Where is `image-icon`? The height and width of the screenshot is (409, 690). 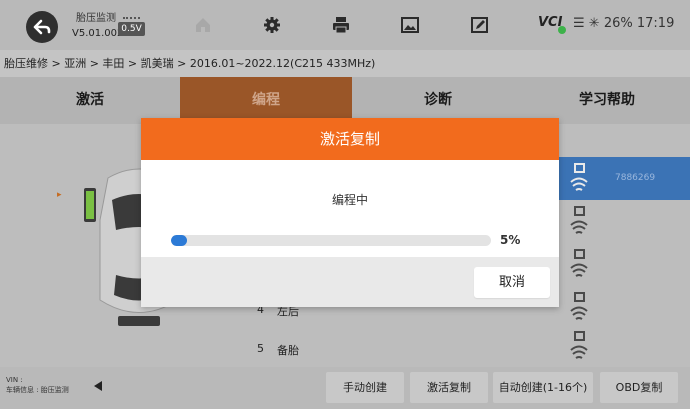 image-icon is located at coordinates (410, 25).